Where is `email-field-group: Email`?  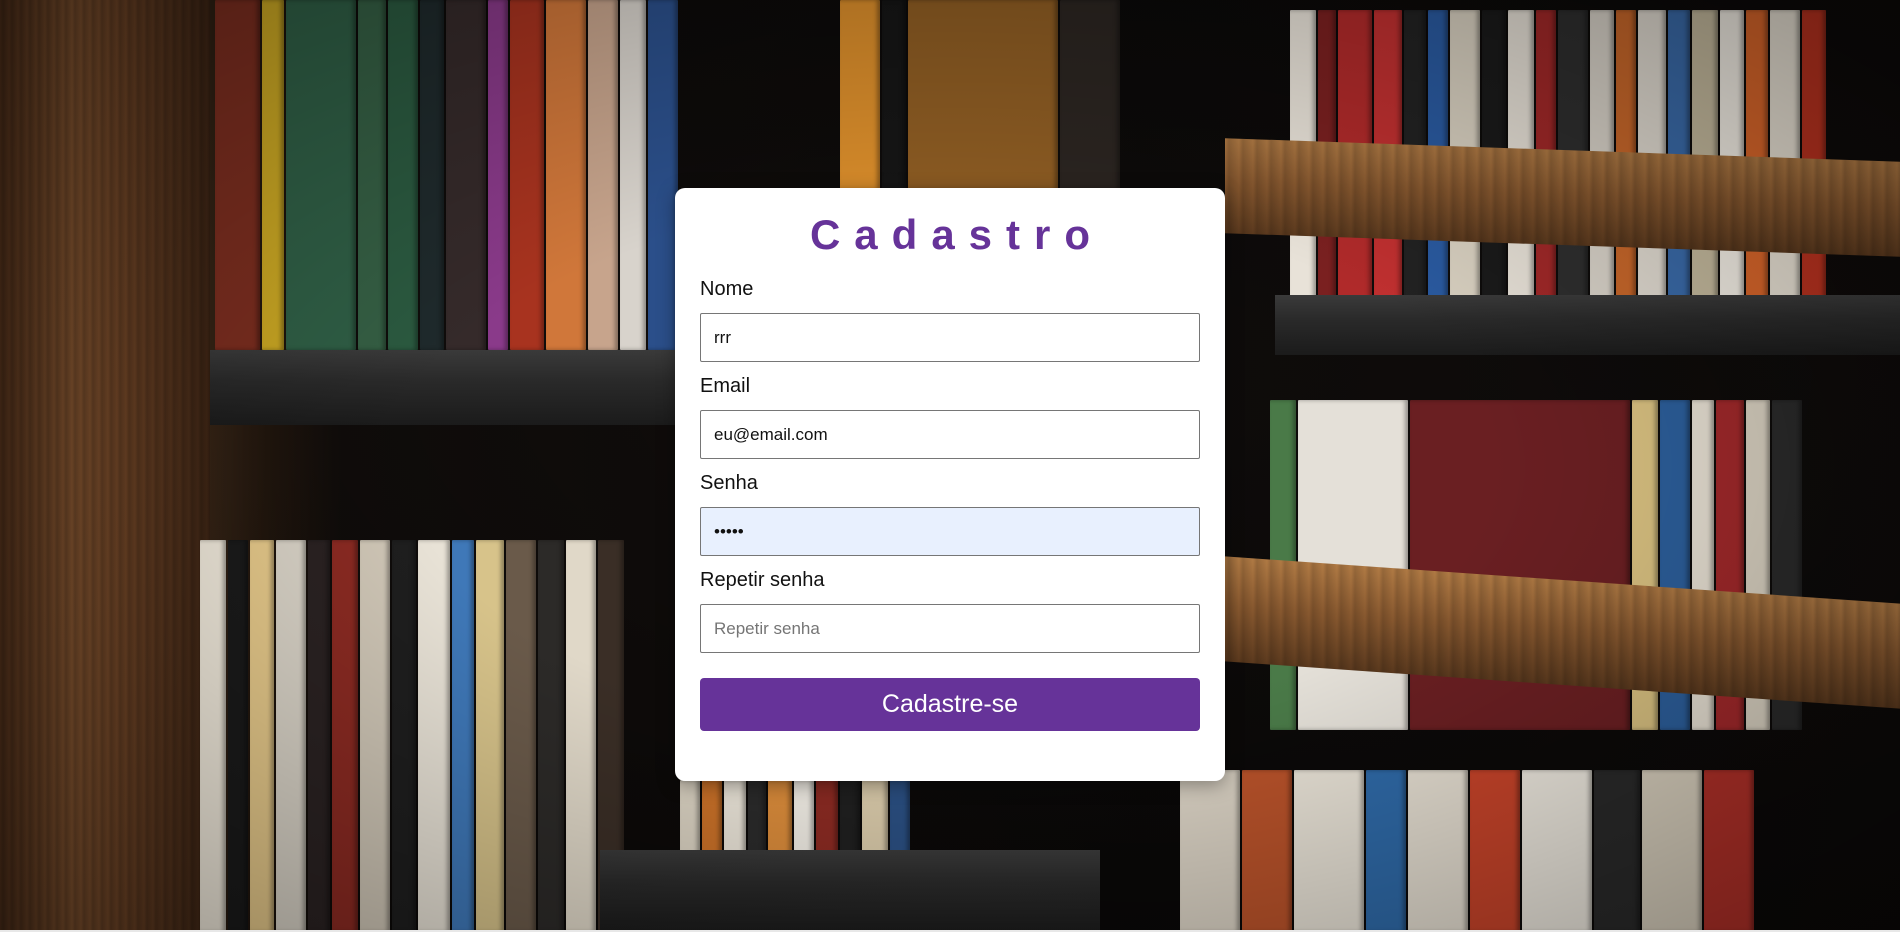
email-field-group: Email is located at coordinates (950, 416).